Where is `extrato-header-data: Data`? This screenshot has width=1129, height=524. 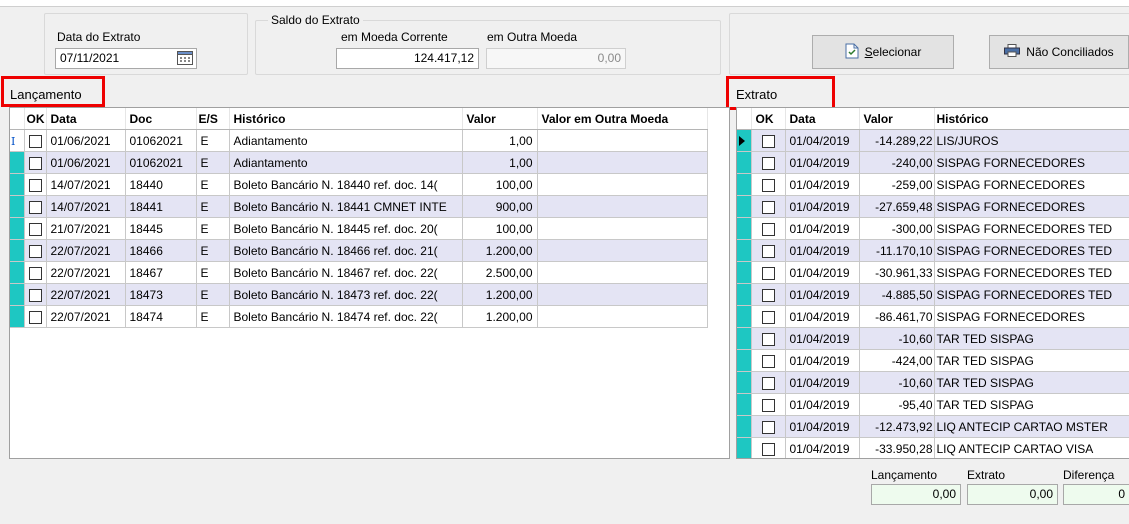 extrato-header-data: Data is located at coordinates (822, 119).